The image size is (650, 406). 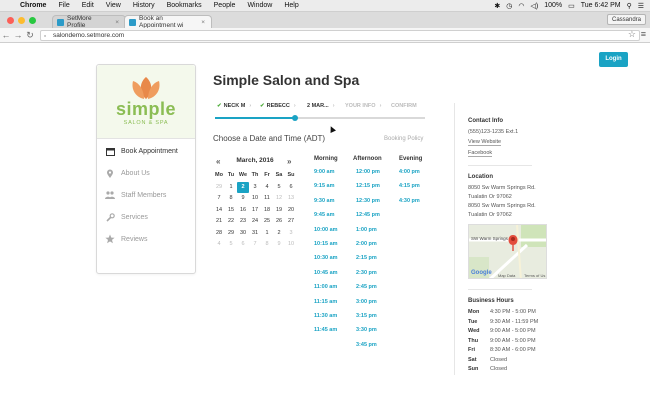 I want to click on menu-file: File, so click(x=63, y=5).